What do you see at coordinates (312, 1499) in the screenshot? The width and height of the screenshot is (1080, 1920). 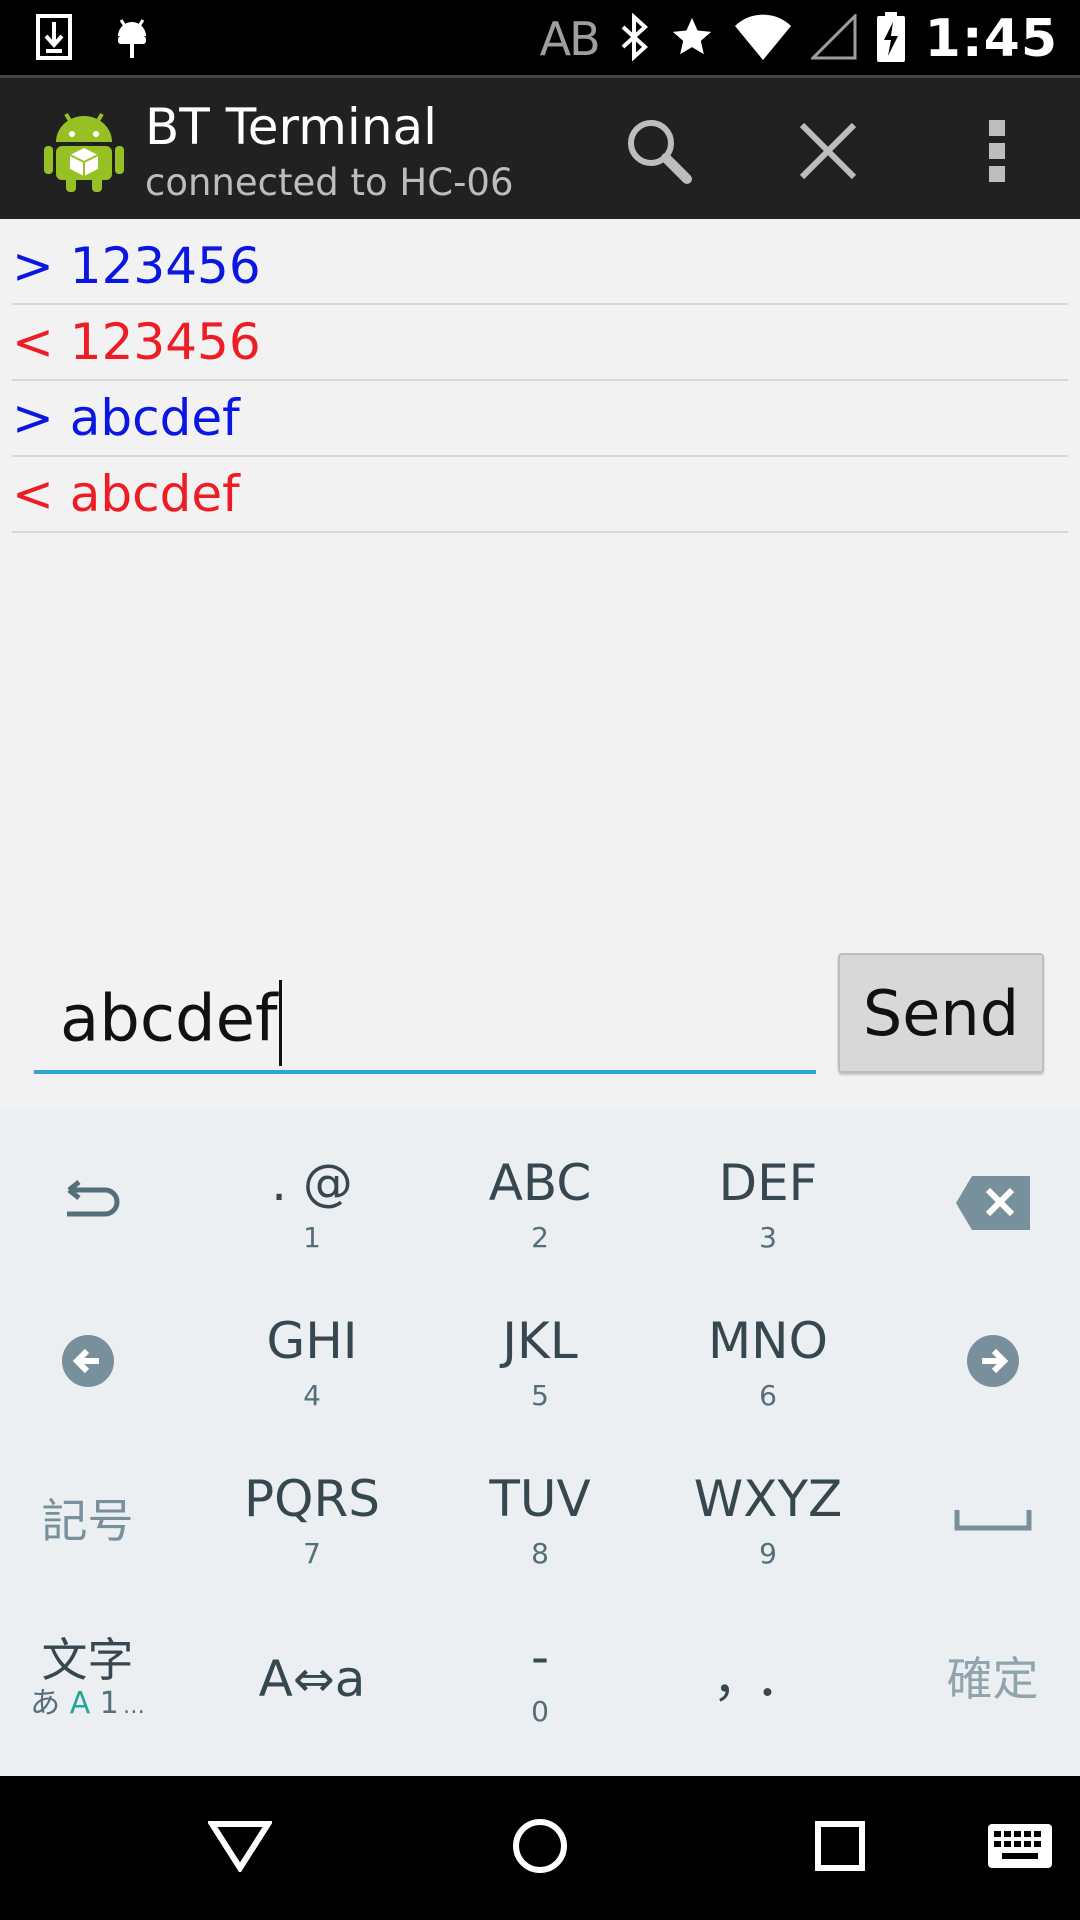 I see `key-label: PQRS` at bounding box center [312, 1499].